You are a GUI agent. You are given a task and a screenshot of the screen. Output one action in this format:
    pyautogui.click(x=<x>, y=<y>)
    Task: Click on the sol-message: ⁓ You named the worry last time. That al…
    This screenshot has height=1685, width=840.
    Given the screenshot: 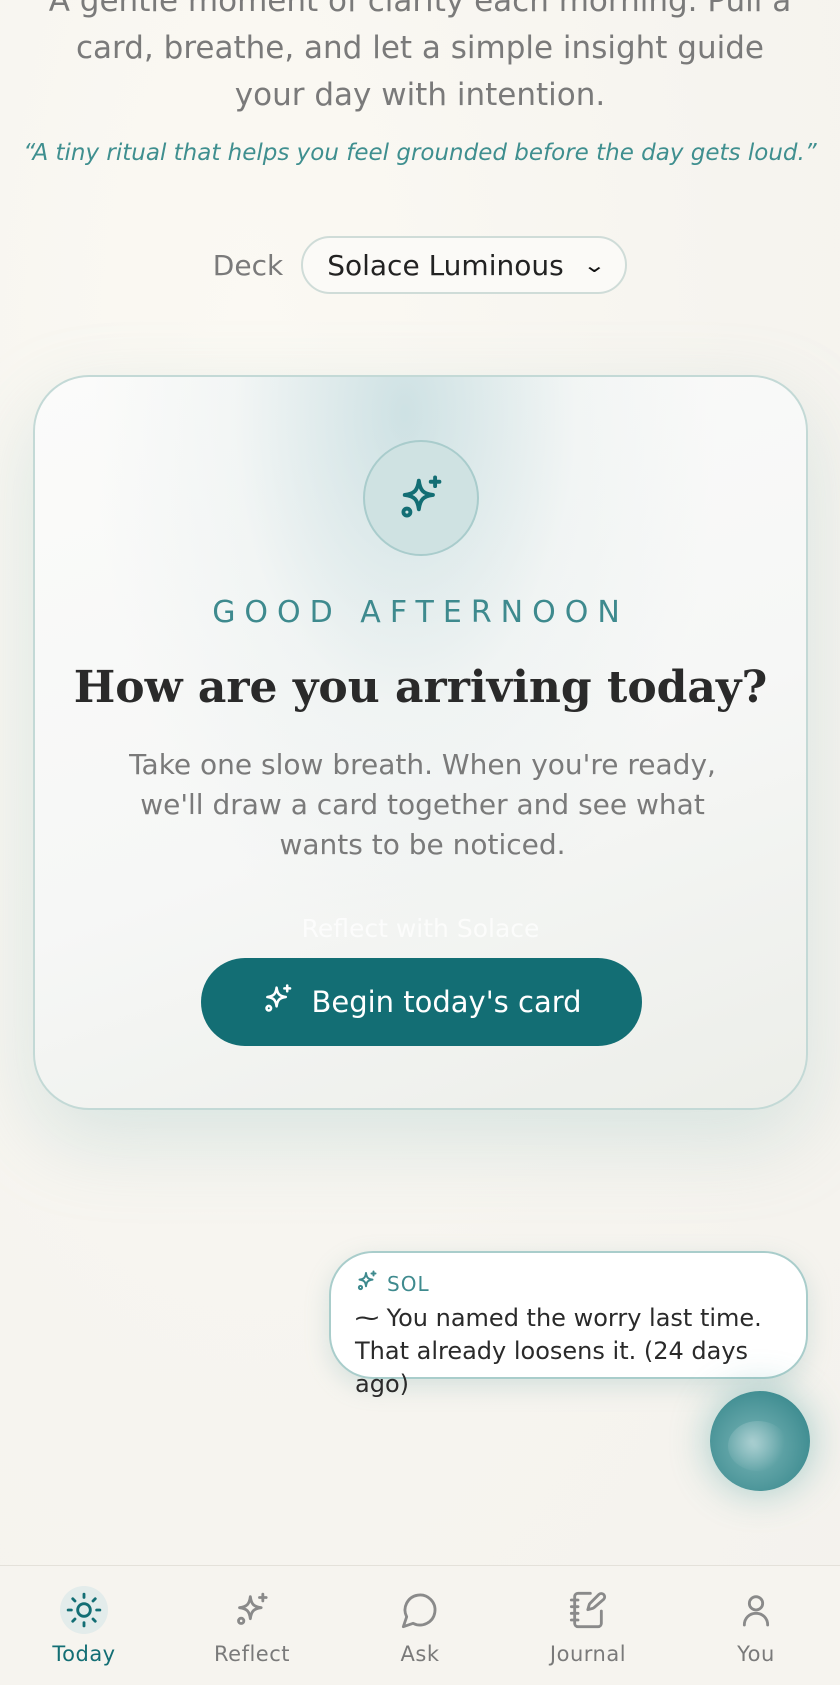 What is the action you would take?
    pyautogui.click(x=558, y=1351)
    